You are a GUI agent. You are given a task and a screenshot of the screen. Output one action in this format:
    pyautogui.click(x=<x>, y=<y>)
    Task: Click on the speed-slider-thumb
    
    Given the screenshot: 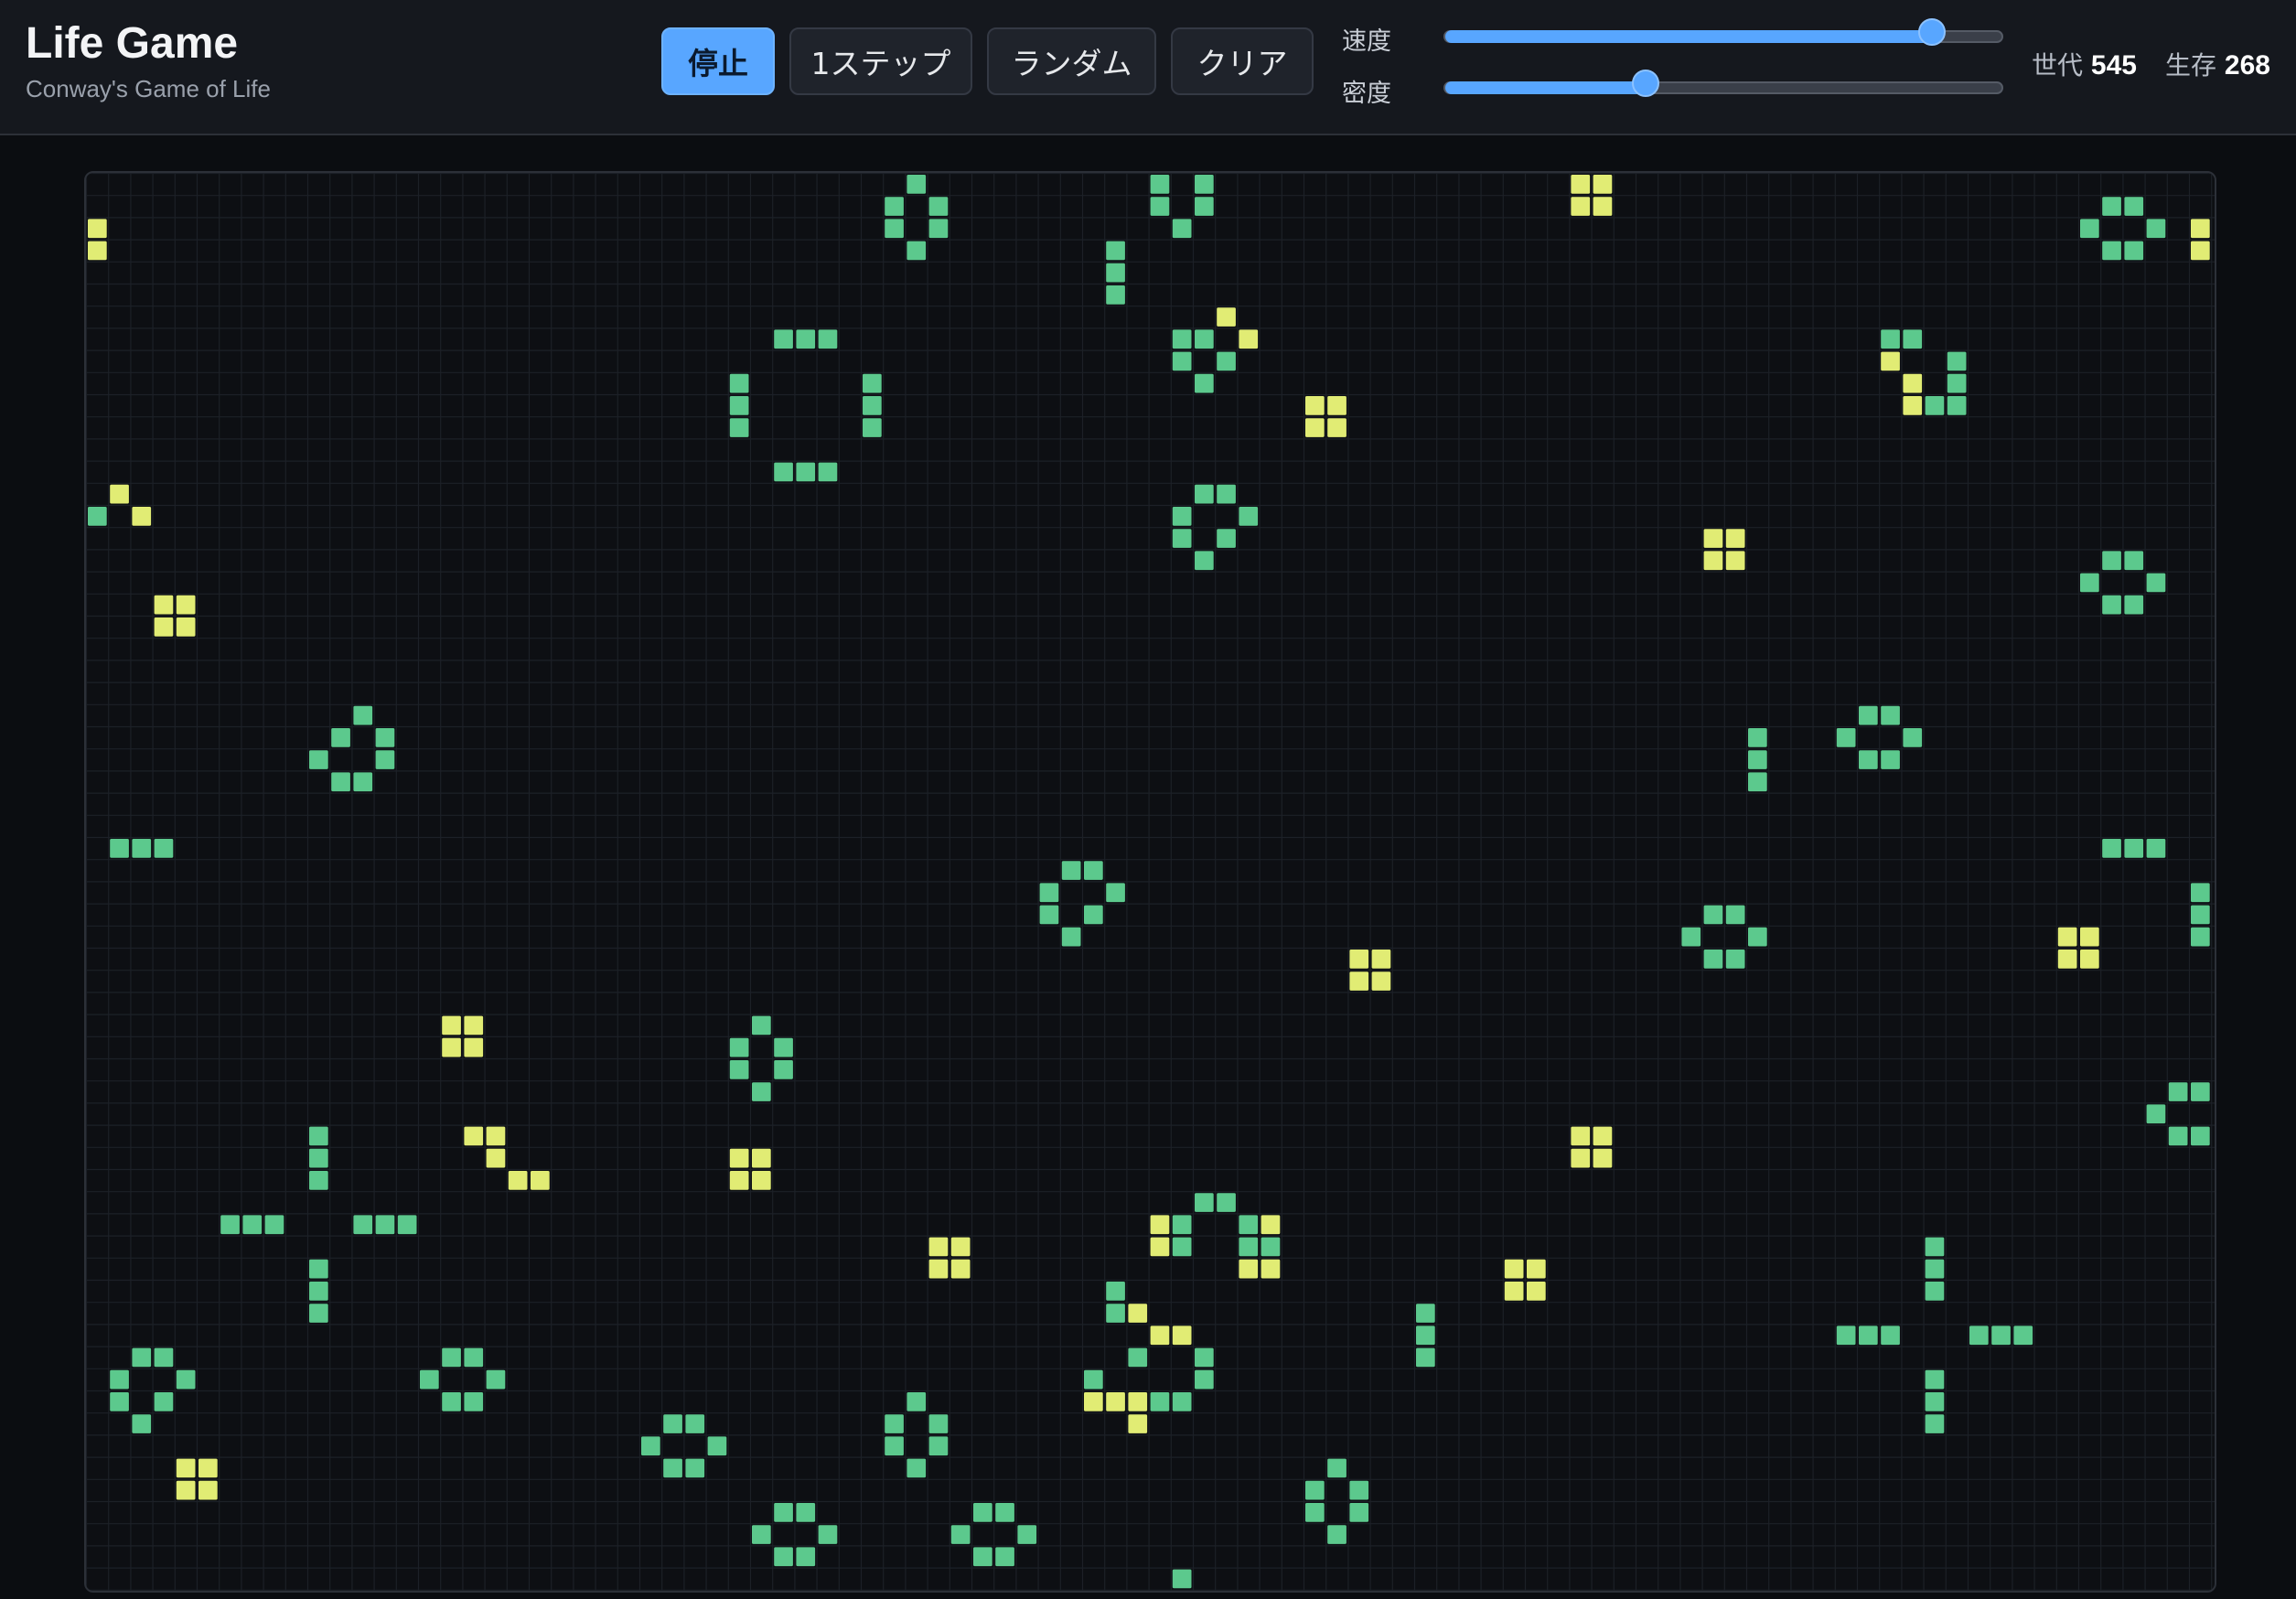 What is the action you would take?
    pyautogui.click(x=1932, y=32)
    